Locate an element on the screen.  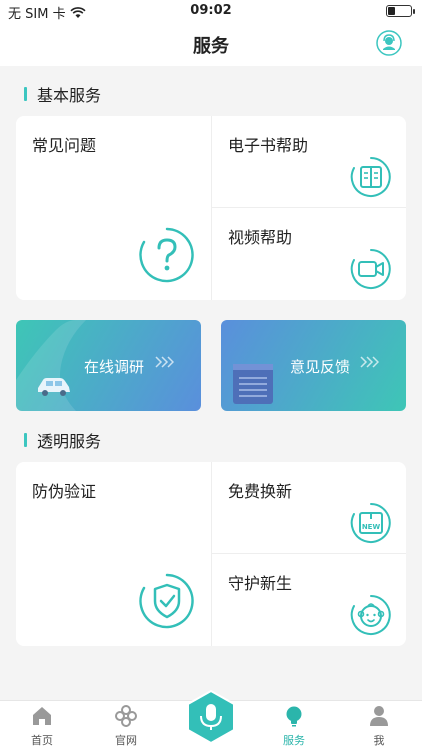
faq-card: 常见问题 is located at coordinates (113, 208).